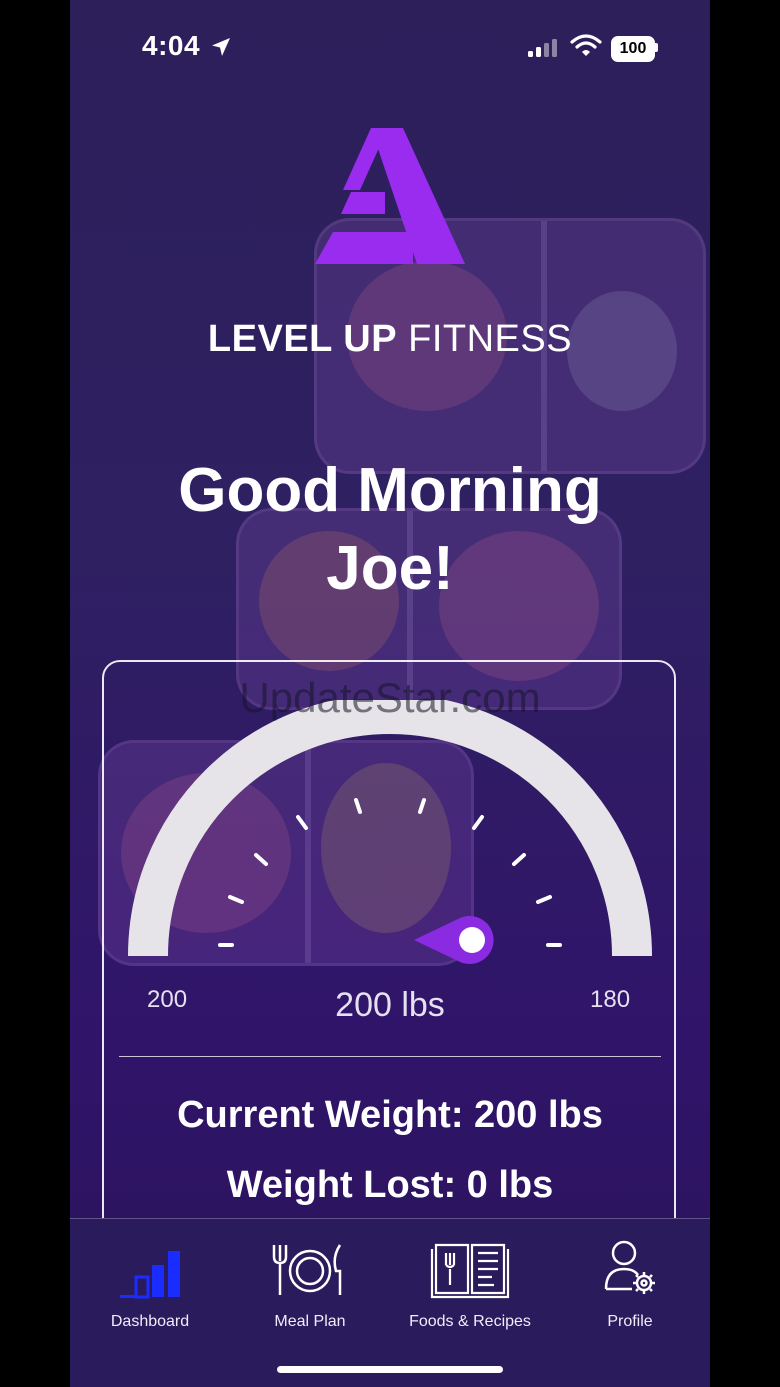  What do you see at coordinates (490, 339) in the screenshot?
I see `brand-light-text: FITNESS` at bounding box center [490, 339].